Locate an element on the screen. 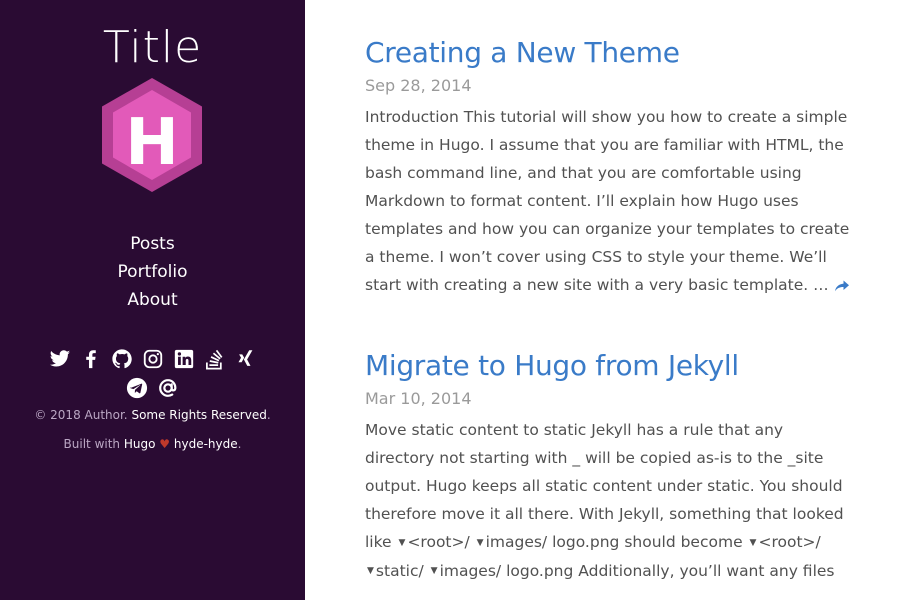 The image size is (900, 600). post-summary-text: should become is located at coordinates (683, 542).